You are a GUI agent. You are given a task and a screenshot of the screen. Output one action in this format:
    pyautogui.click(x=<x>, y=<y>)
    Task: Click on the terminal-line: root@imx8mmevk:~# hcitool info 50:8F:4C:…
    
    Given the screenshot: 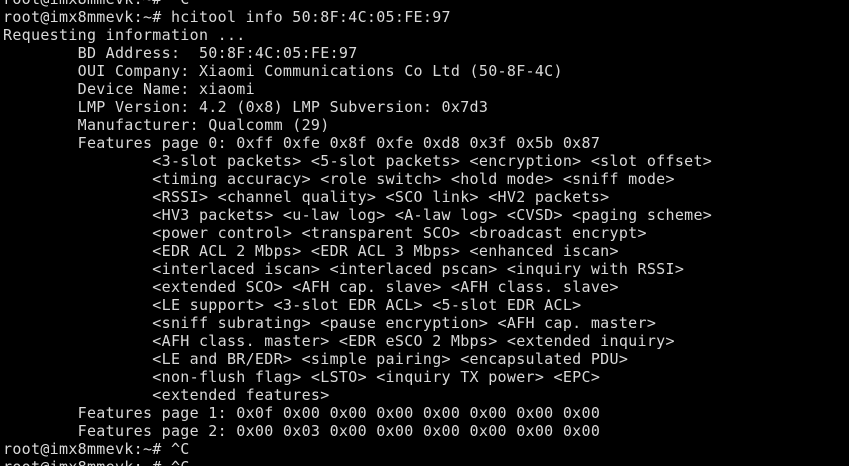 What is the action you would take?
    pyautogui.click(x=227, y=17)
    